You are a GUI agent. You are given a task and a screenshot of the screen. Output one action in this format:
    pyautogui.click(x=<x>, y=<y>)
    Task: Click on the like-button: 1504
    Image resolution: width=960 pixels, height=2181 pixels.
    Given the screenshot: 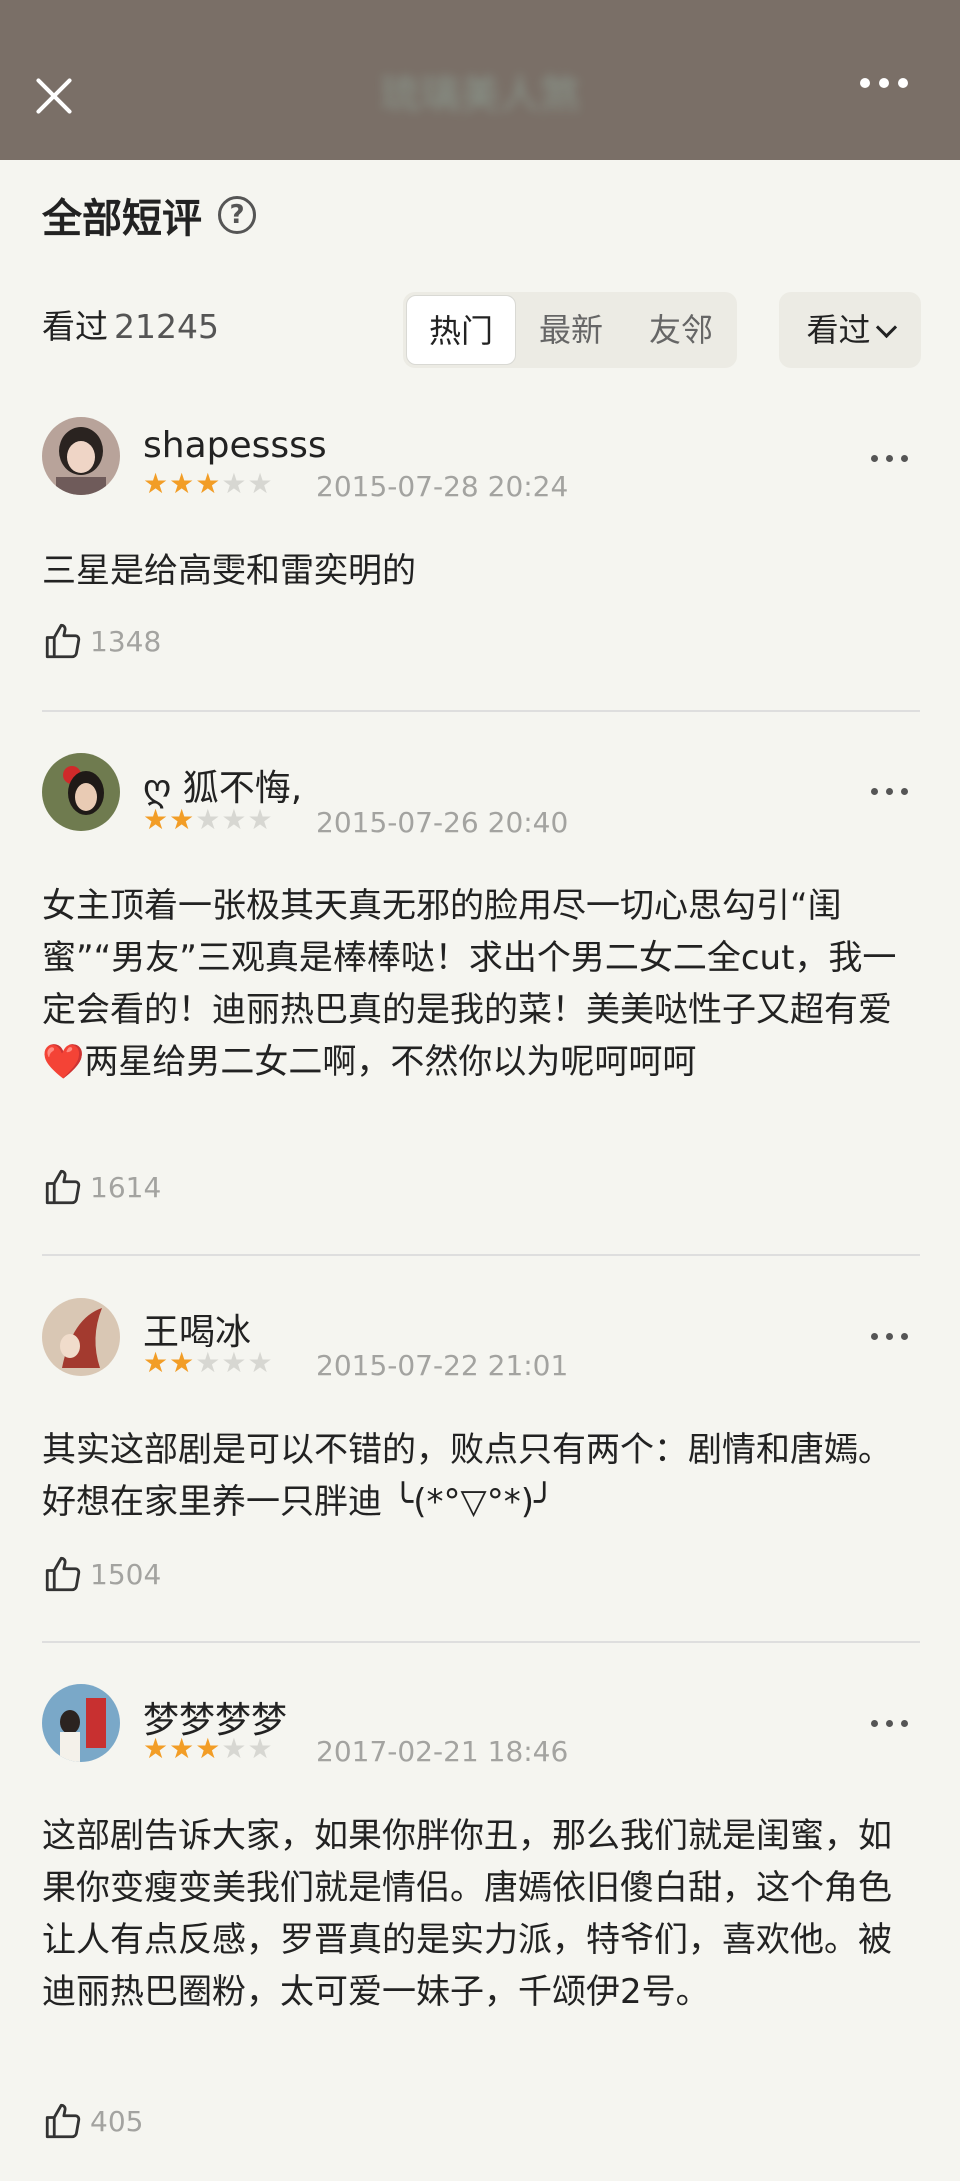 What is the action you would take?
    pyautogui.click(x=101, y=1574)
    